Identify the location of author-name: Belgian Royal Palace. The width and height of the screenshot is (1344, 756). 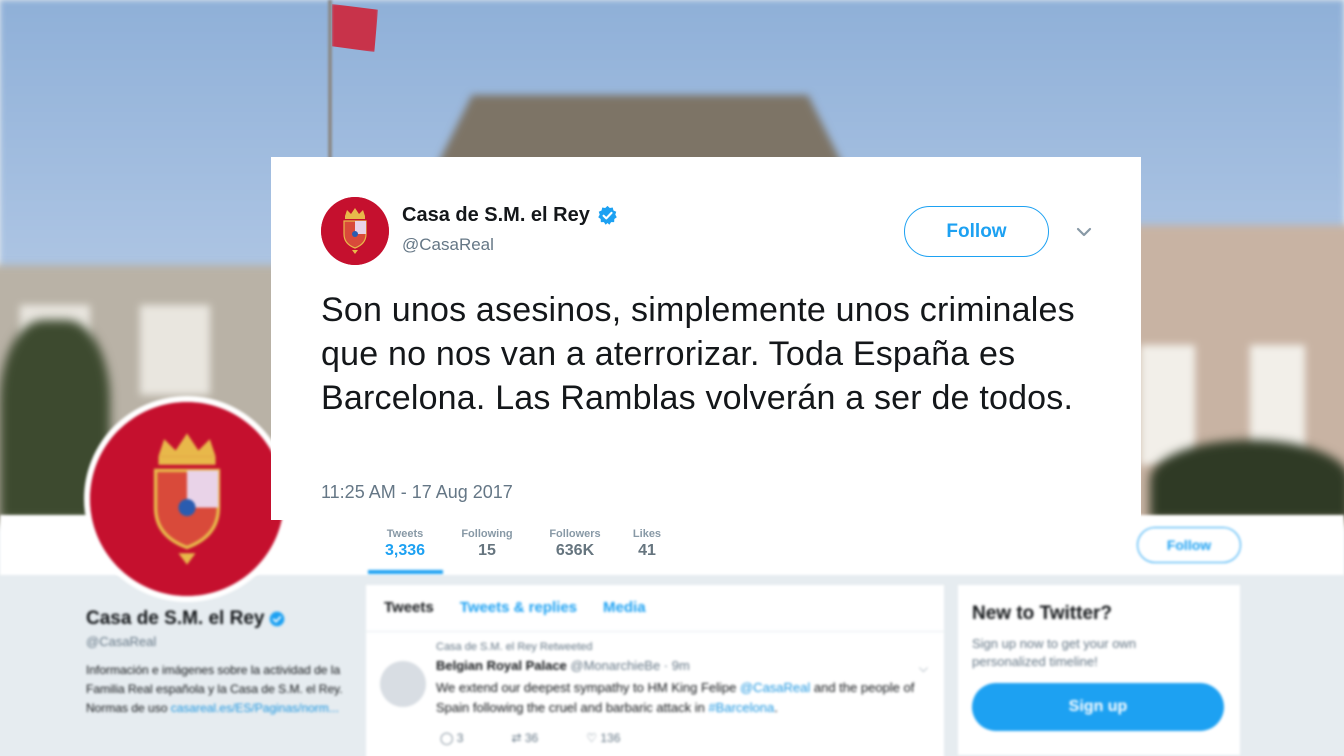
(501, 665).